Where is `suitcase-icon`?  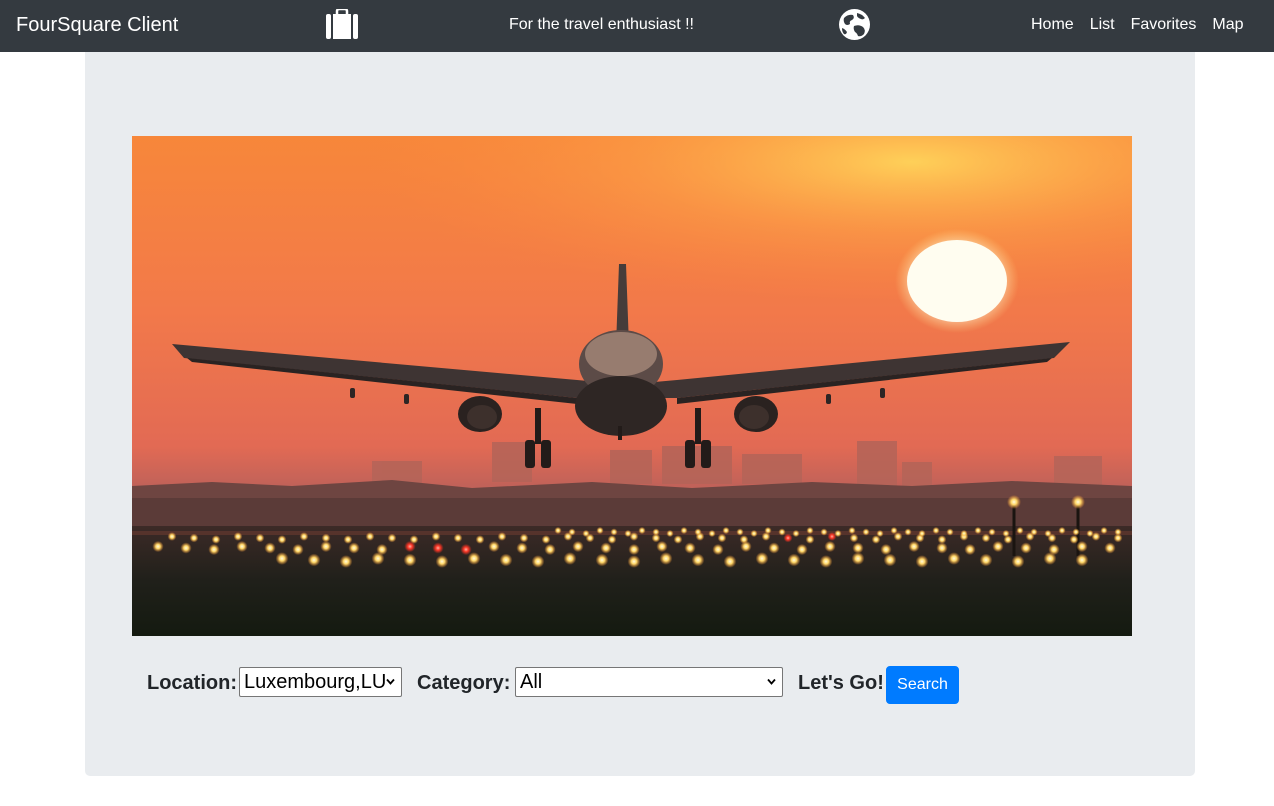 suitcase-icon is located at coordinates (342, 23).